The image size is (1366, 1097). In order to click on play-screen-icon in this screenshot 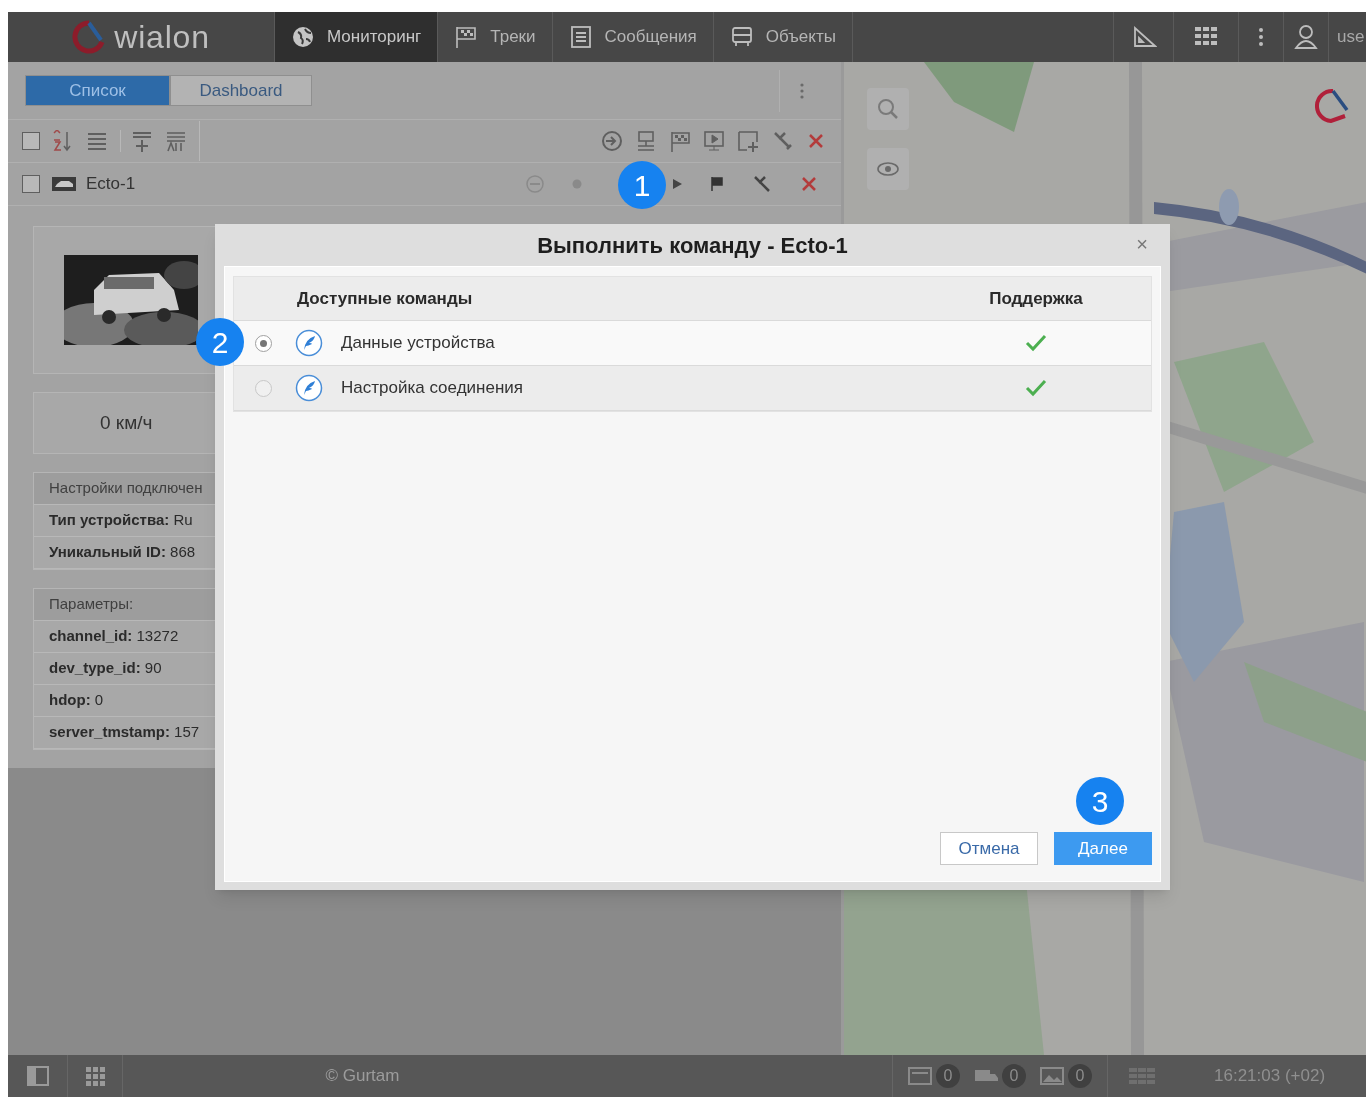, I will do `click(714, 141)`.